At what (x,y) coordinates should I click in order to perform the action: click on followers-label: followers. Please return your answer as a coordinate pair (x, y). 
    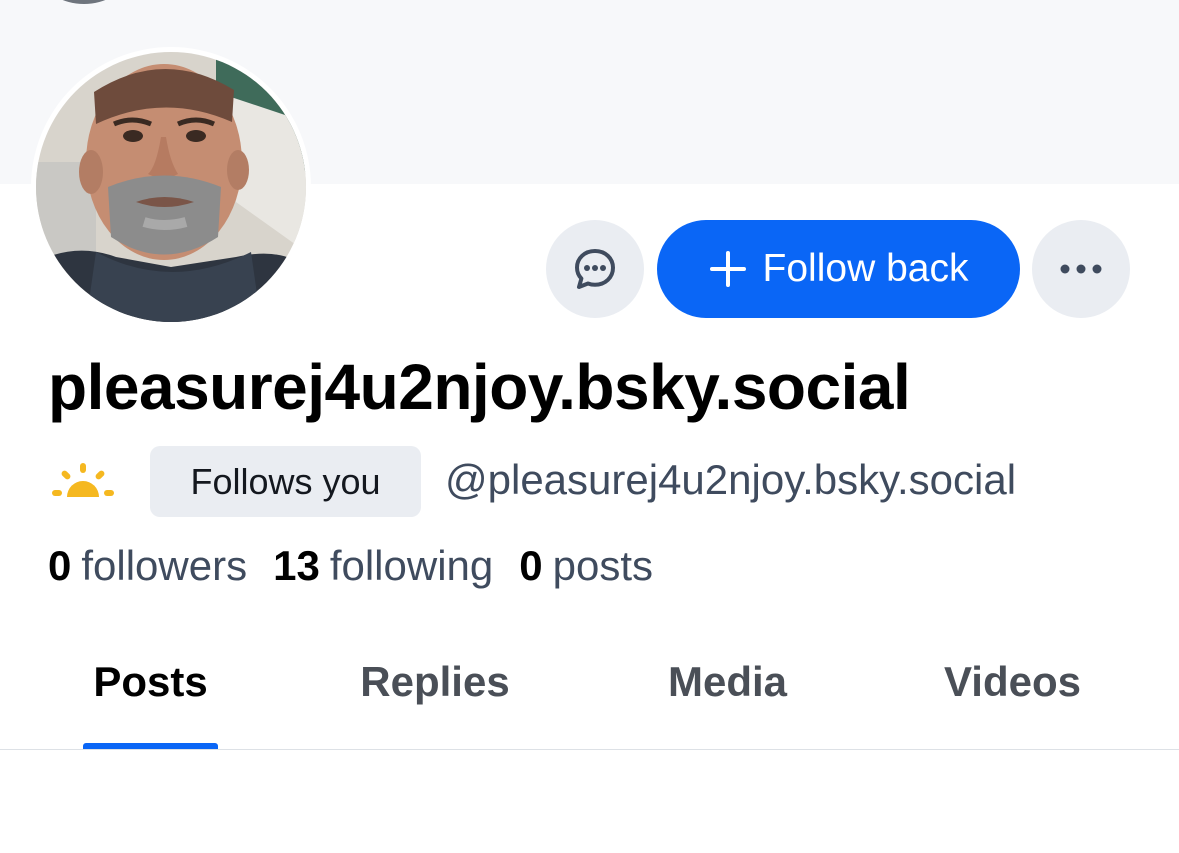
    Looking at the image, I should click on (164, 565).